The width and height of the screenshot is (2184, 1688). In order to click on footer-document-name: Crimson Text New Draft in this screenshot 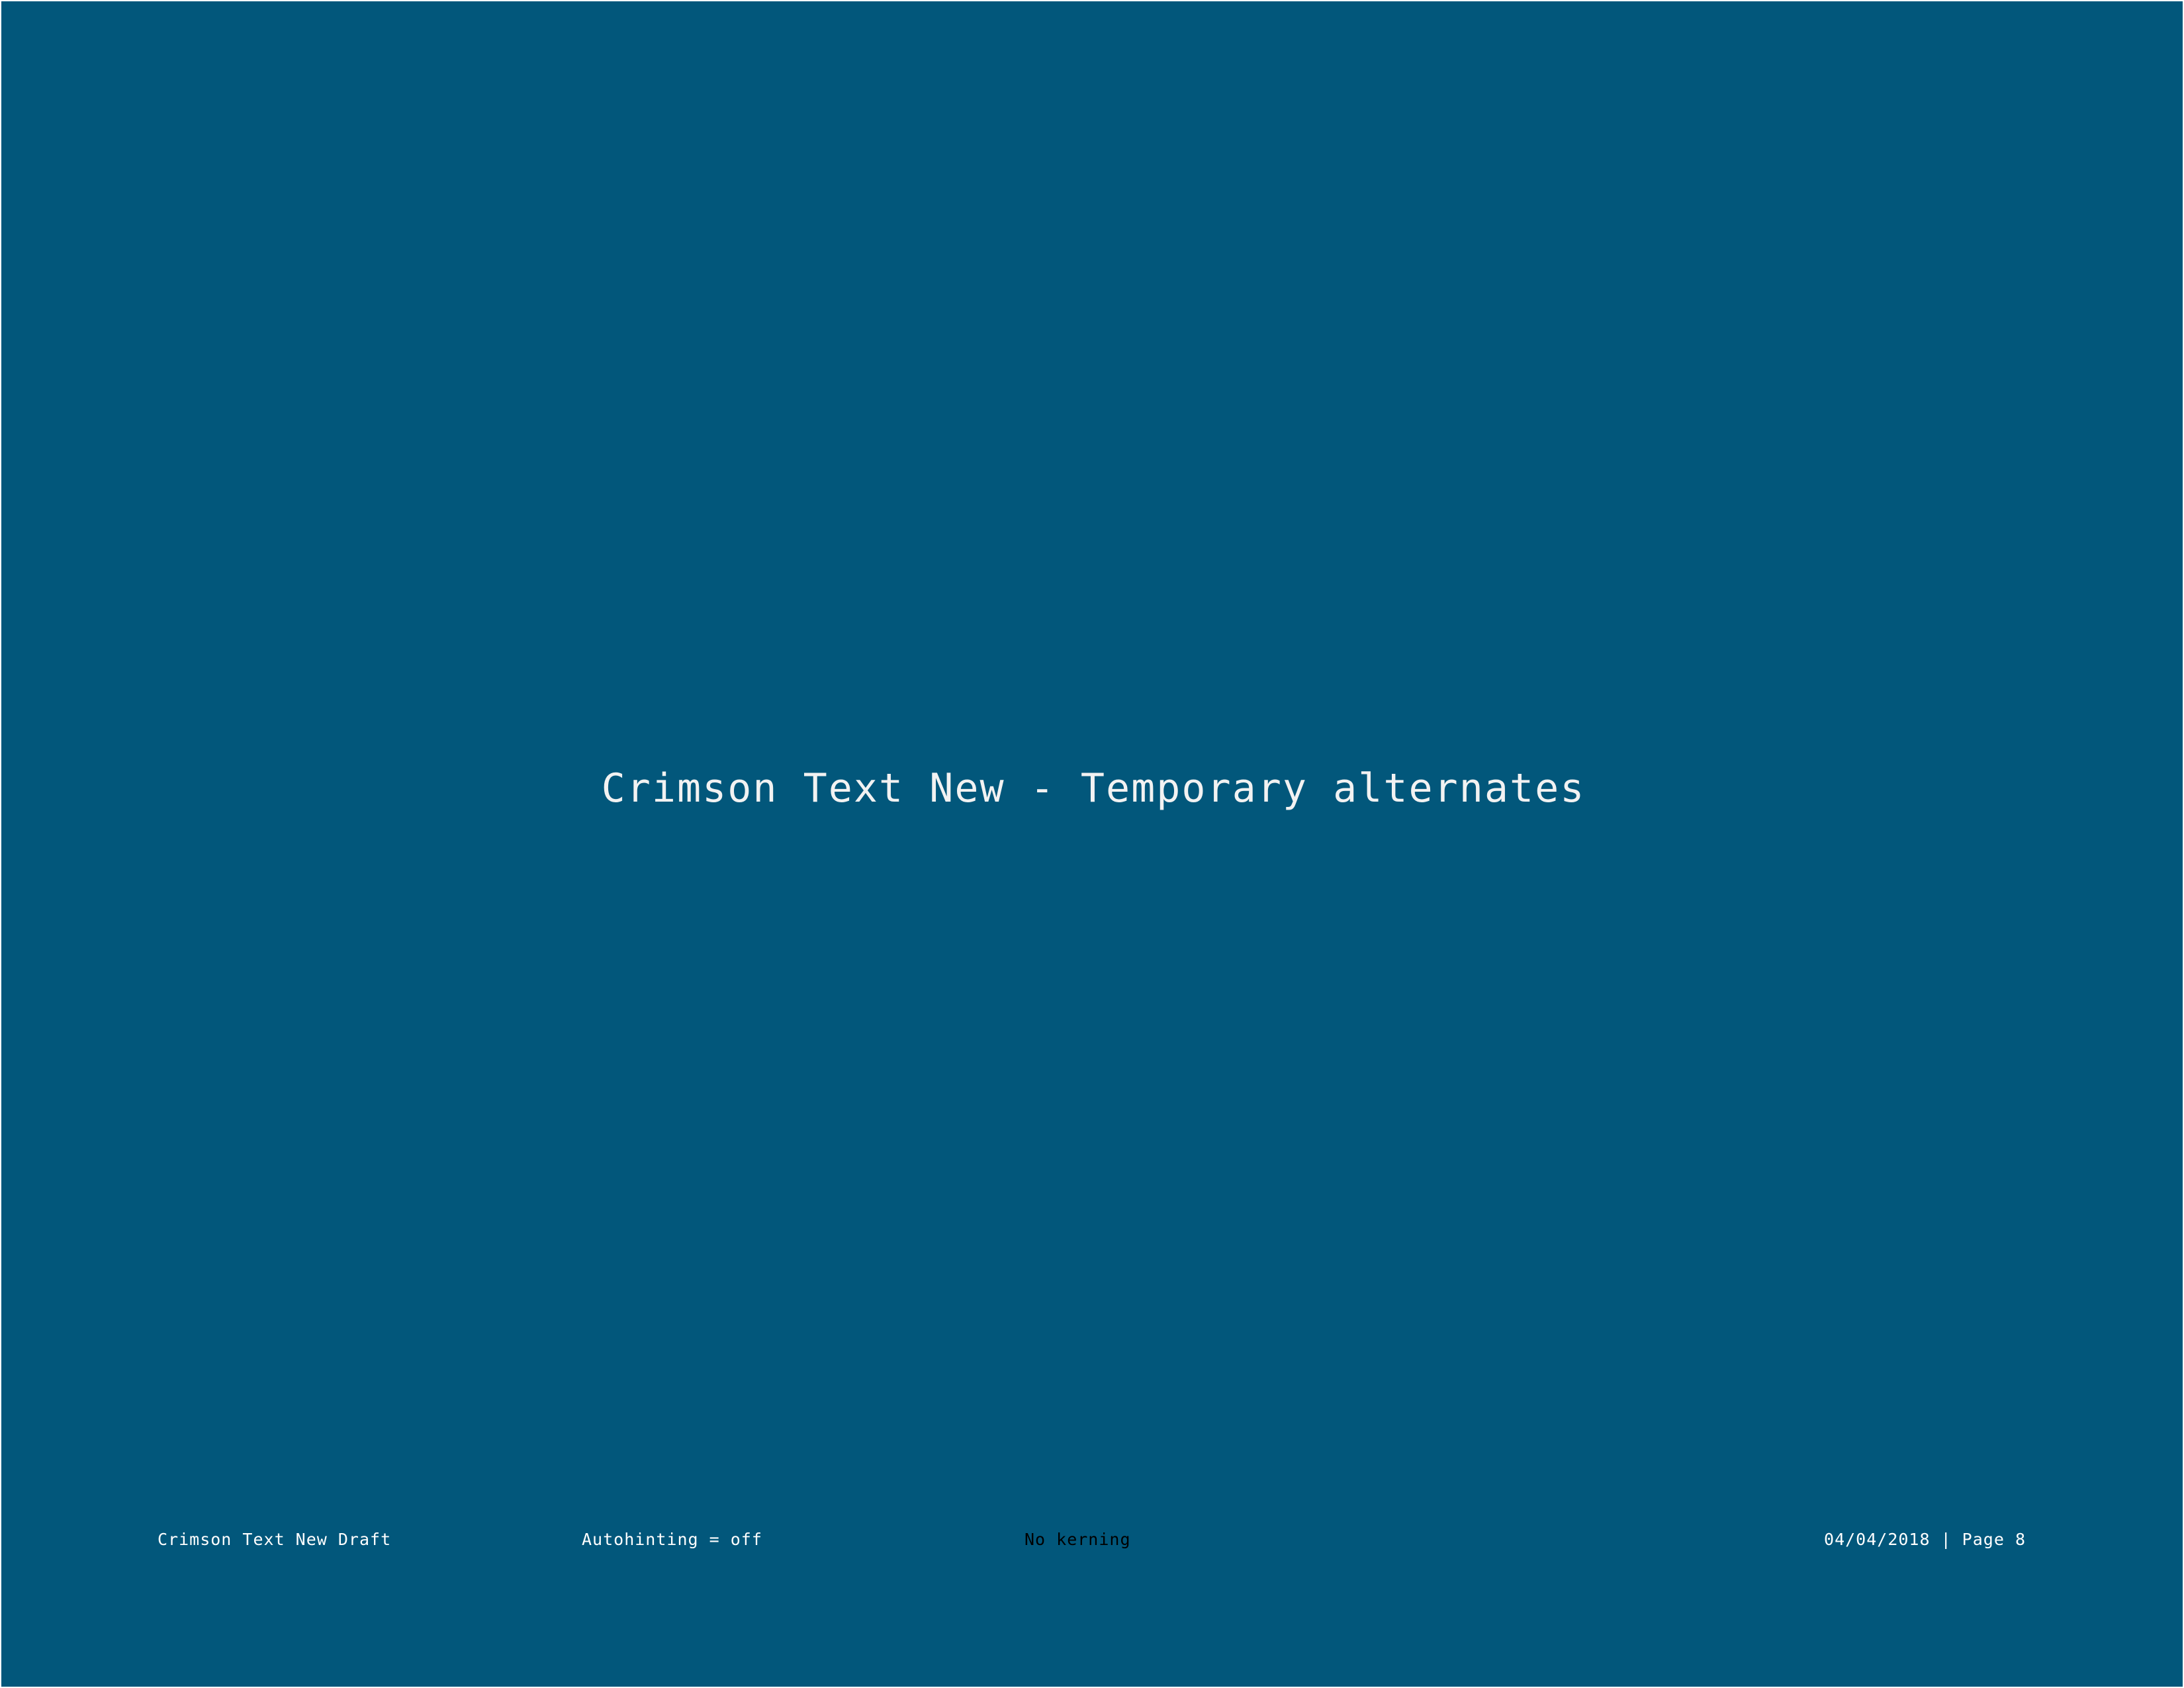, I will do `click(275, 1539)`.